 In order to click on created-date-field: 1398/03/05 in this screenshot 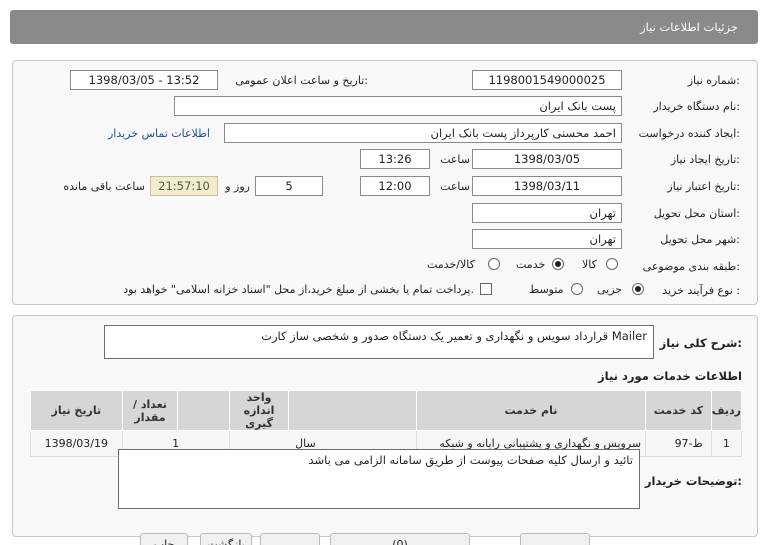, I will do `click(547, 159)`.